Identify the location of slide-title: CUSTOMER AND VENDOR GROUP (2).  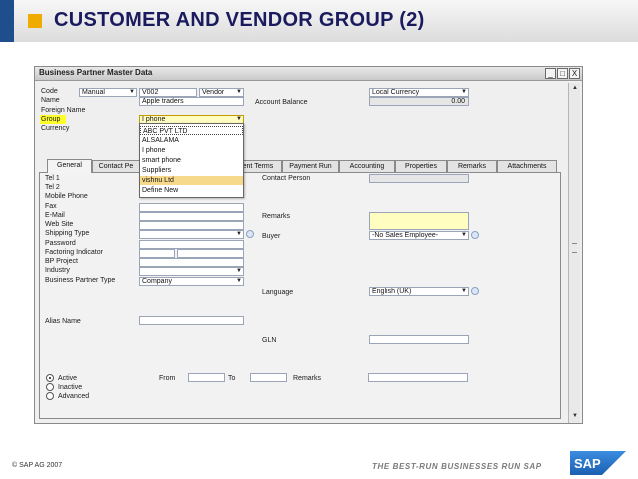
(239, 20).